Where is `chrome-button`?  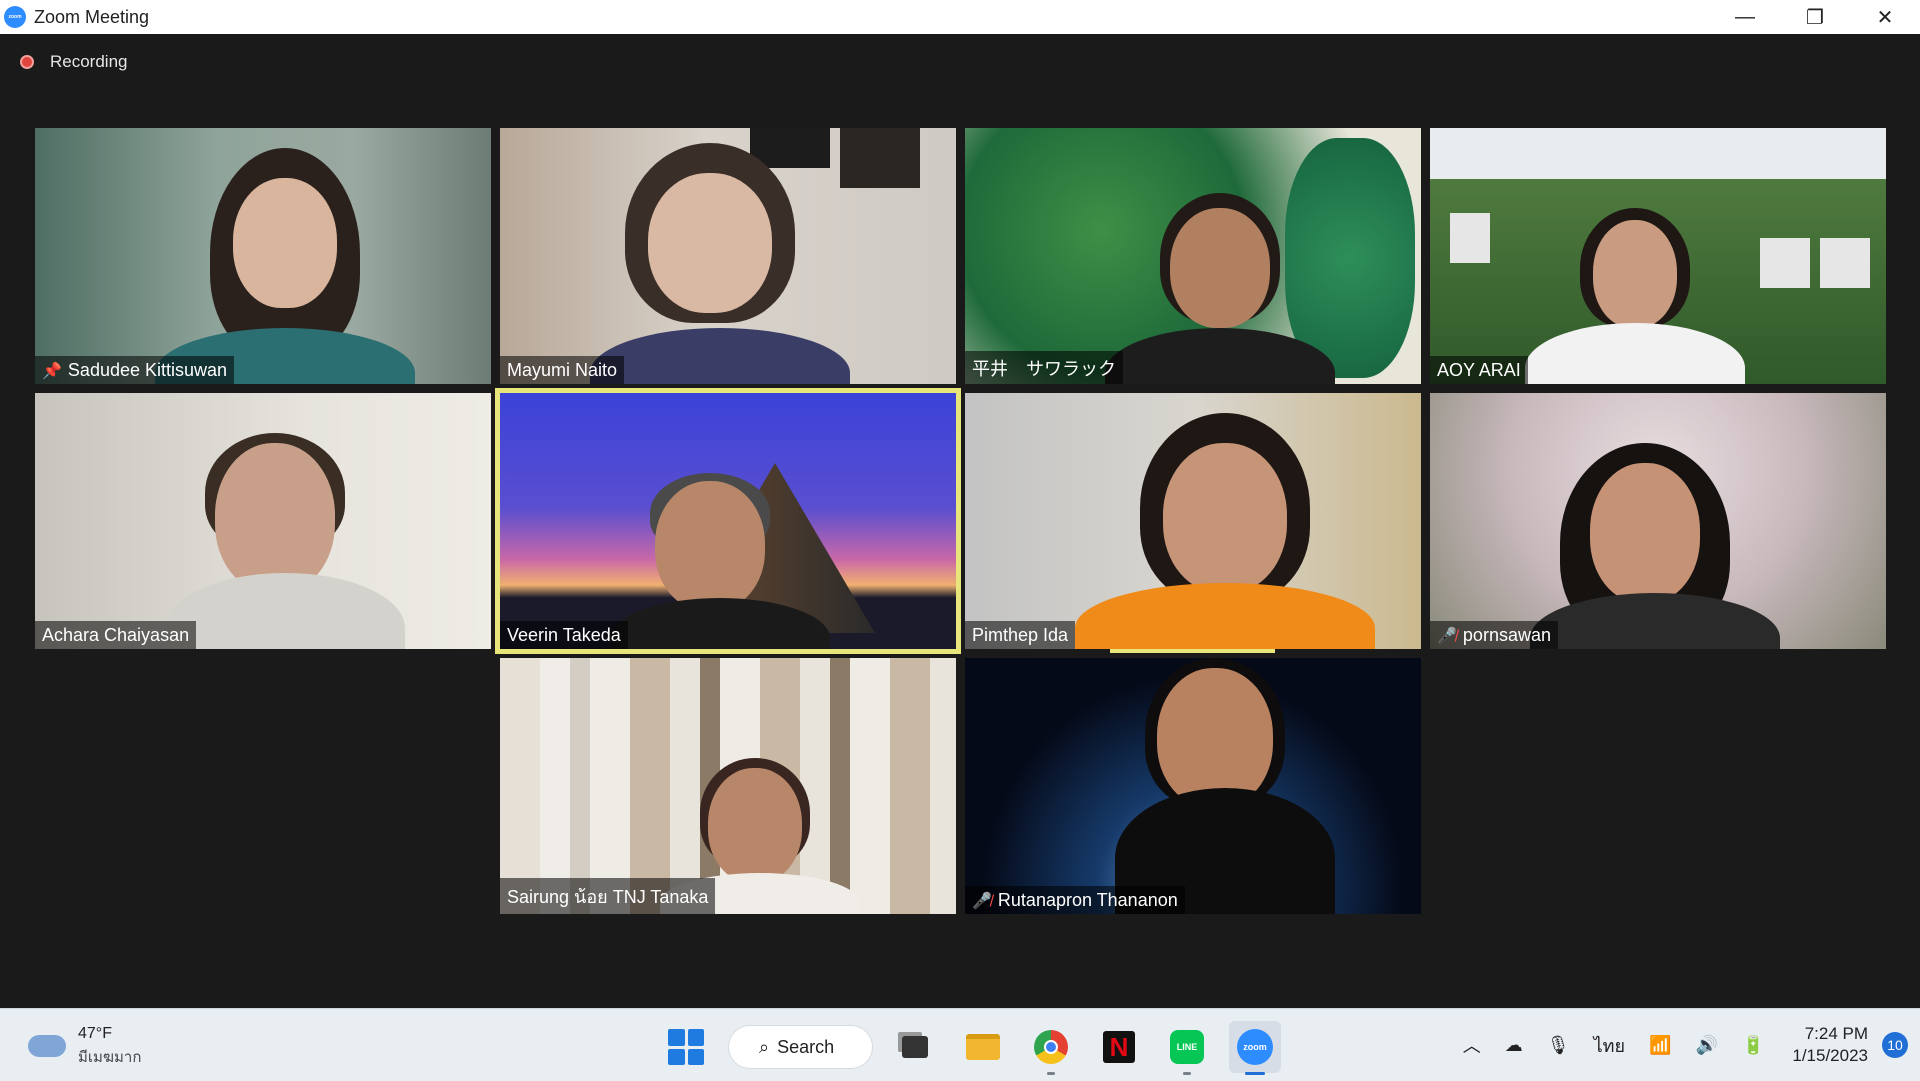
chrome-button is located at coordinates (1051, 1048).